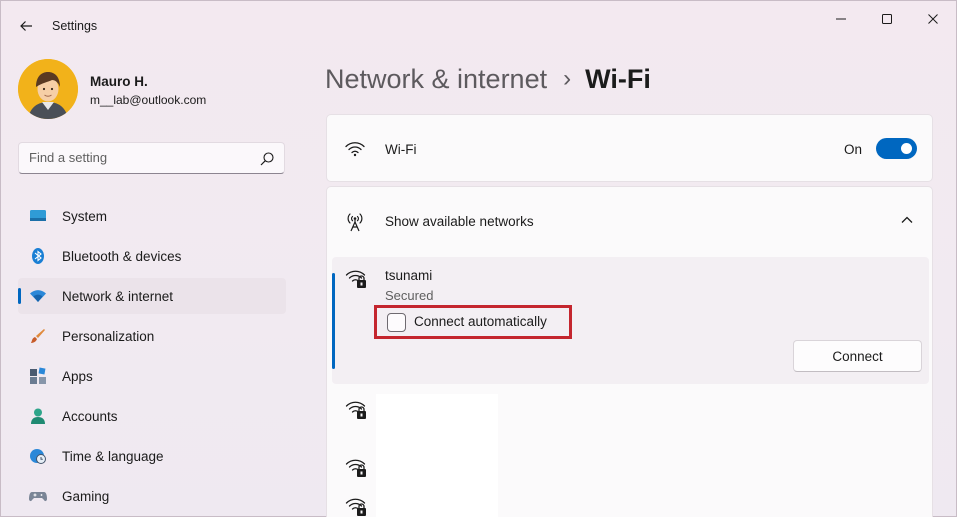 The image size is (957, 517). Describe the element at coordinates (85, 216) in the screenshot. I see `sidebar-item-label: System` at that location.